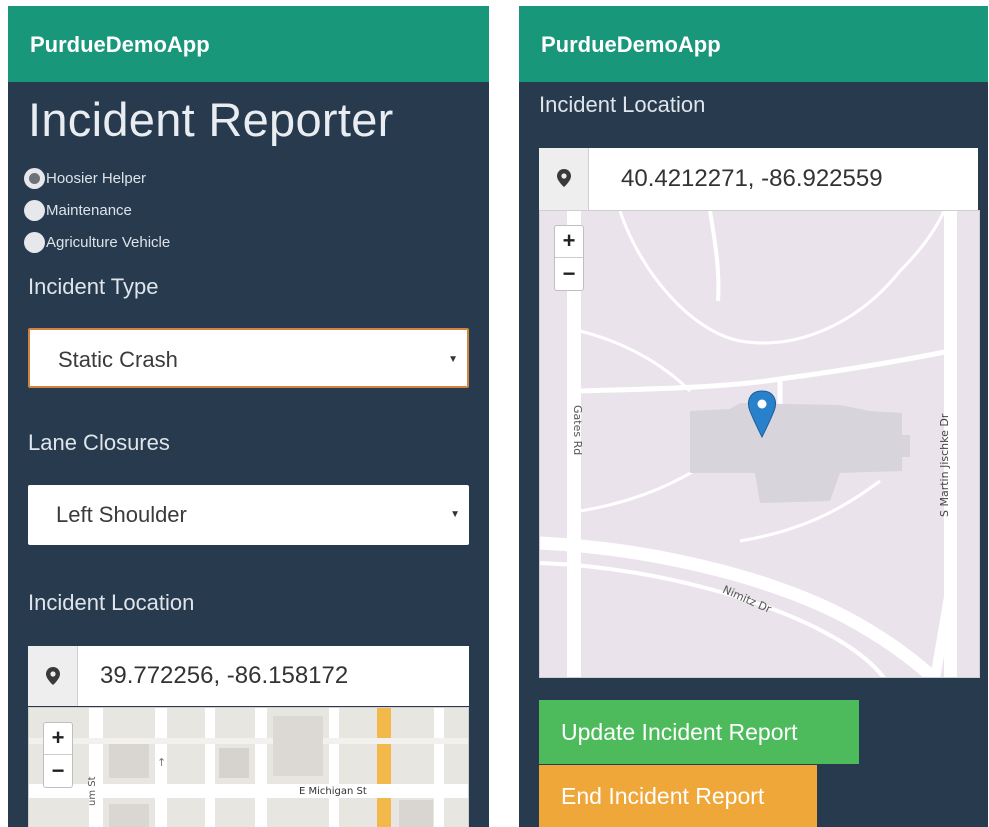 The image size is (989, 827). I want to click on incident-type-select: Static Crash ▼, so click(248, 358).